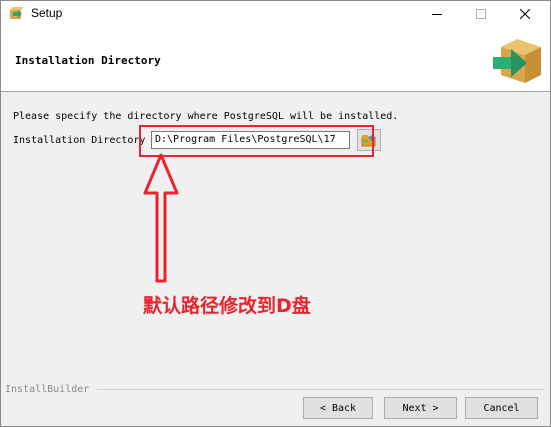 This screenshot has height=427, width=551. What do you see at coordinates (275, 14) in the screenshot?
I see `title-bar: Setup` at bounding box center [275, 14].